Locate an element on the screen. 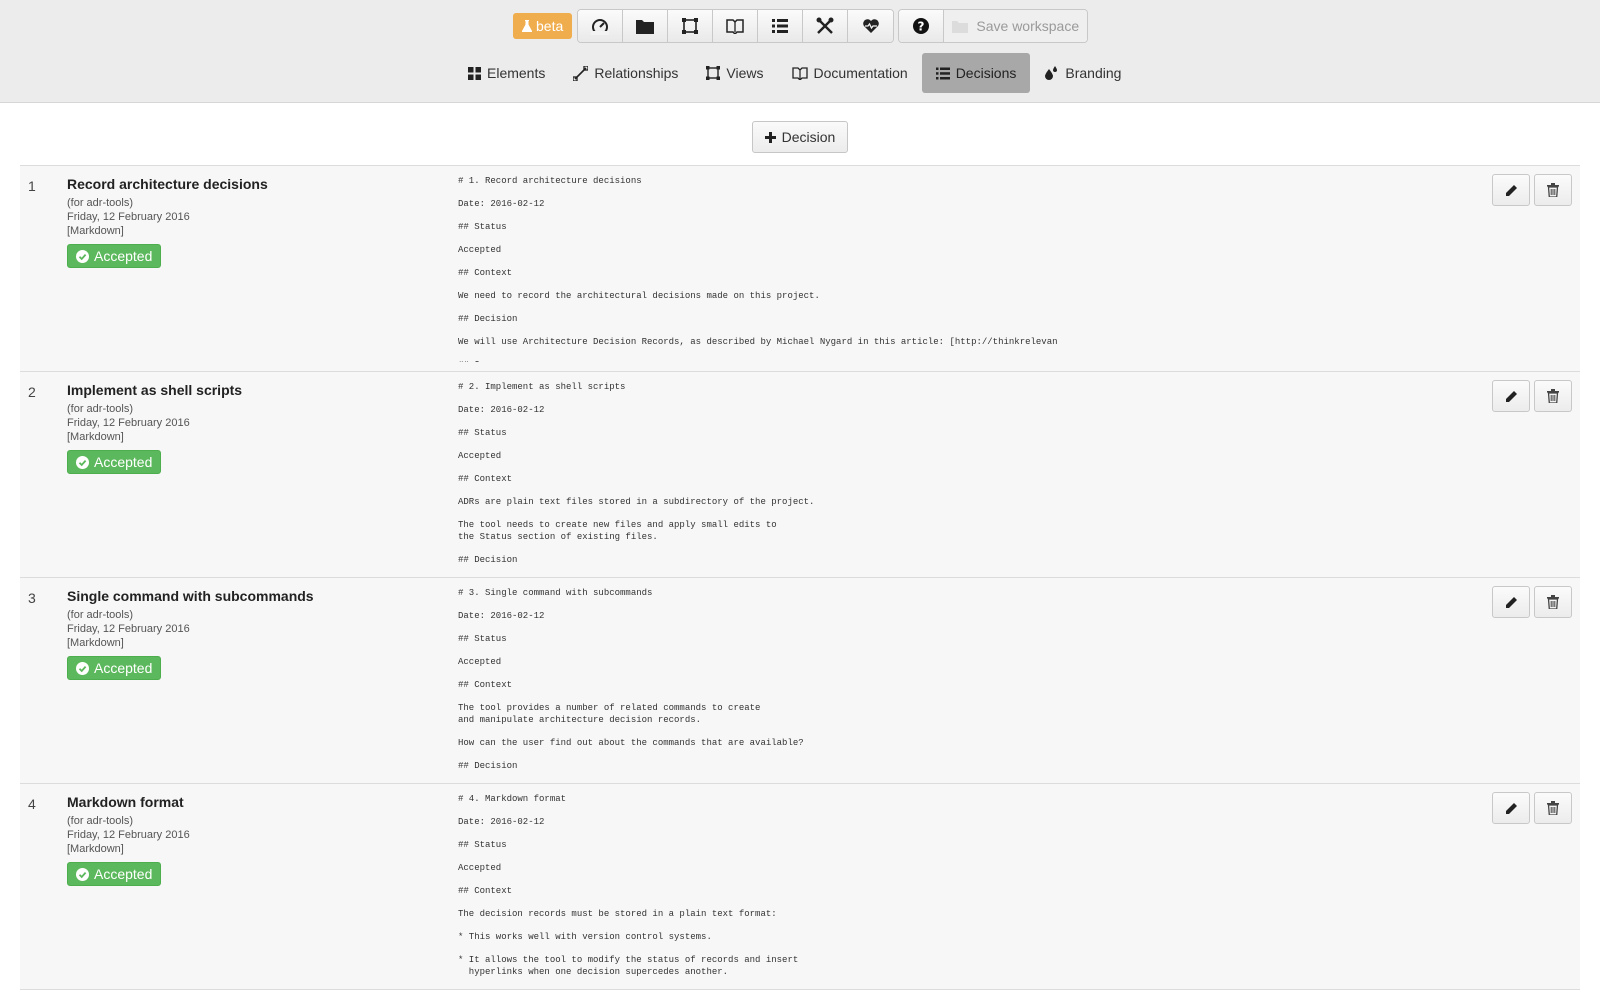 The width and height of the screenshot is (1600, 1000). plus-icon is located at coordinates (770, 137).